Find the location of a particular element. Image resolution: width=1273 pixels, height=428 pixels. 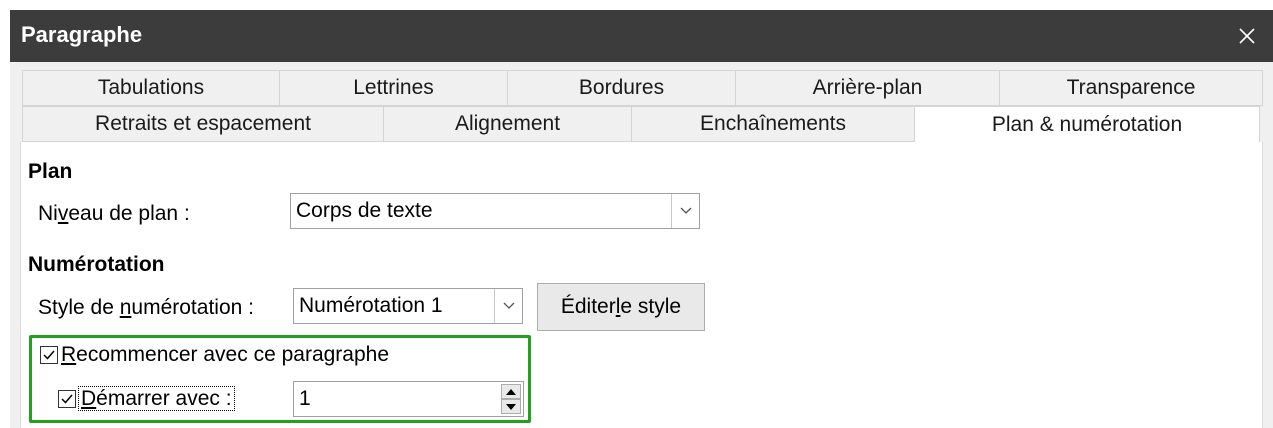

arrow-down-icon is located at coordinates (511, 406).